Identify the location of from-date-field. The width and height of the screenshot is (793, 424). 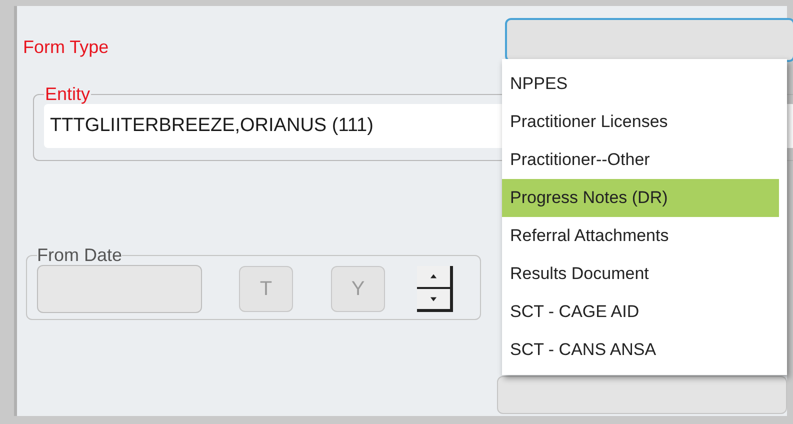
(119, 289).